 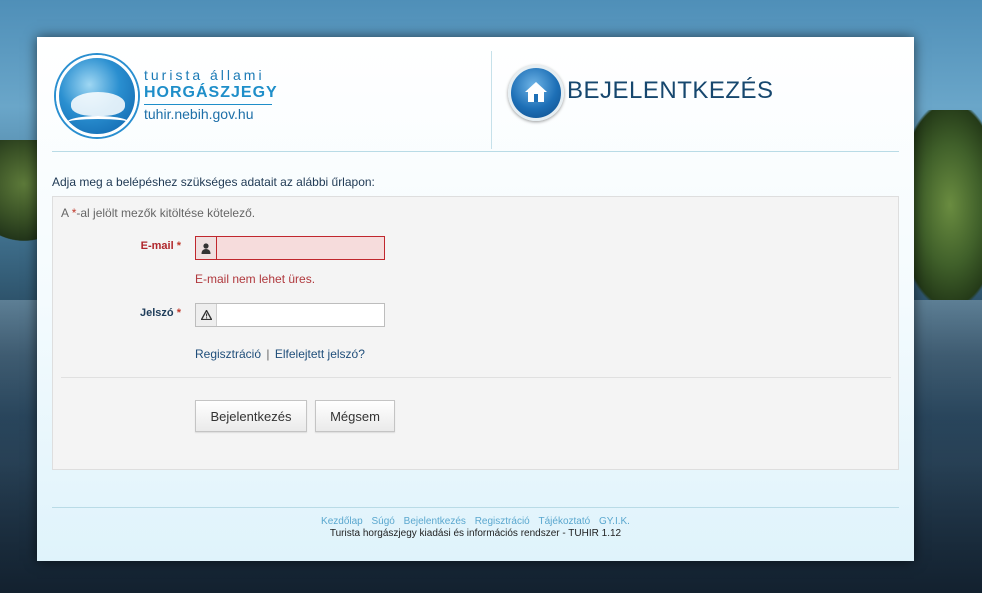 What do you see at coordinates (435, 521) in the screenshot?
I see `footer-link-login: Bejelentkezés` at bounding box center [435, 521].